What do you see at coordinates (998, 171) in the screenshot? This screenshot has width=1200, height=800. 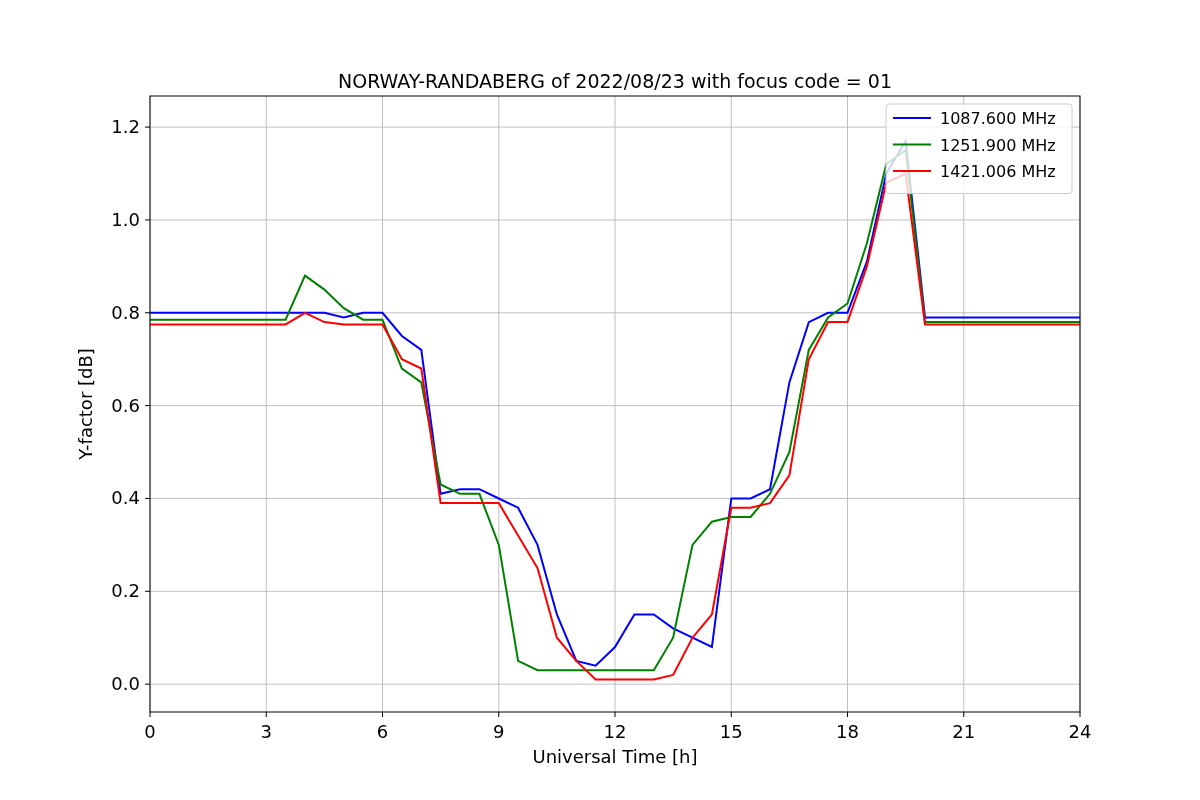 I see `legend-label: 1421.006 MHz` at bounding box center [998, 171].